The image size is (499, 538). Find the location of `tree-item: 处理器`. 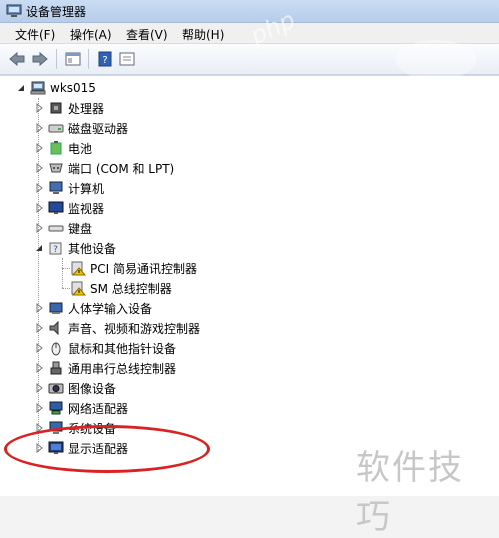

tree-item: 处理器 is located at coordinates (69, 108).